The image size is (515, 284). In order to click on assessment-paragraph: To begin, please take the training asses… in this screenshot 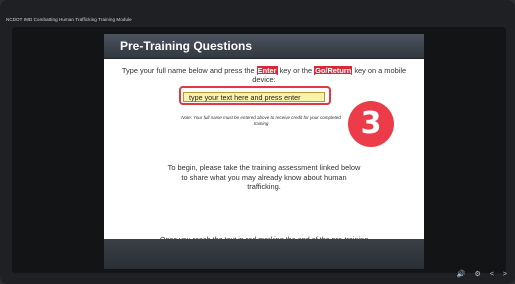, I will do `click(264, 177)`.